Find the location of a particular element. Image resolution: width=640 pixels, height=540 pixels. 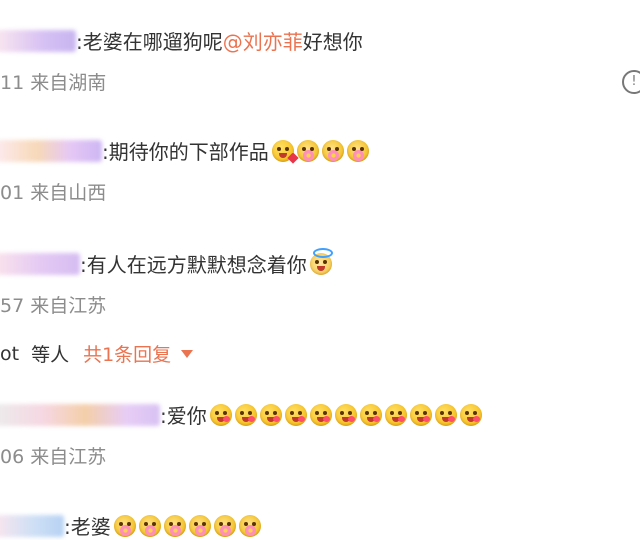

comment-content-row: :期待你的下部作品 is located at coordinates (184, 150).